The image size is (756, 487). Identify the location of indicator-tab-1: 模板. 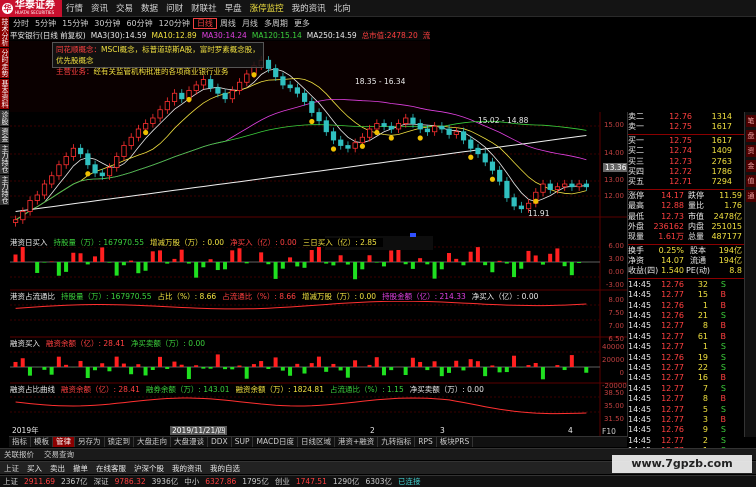
(42, 442).